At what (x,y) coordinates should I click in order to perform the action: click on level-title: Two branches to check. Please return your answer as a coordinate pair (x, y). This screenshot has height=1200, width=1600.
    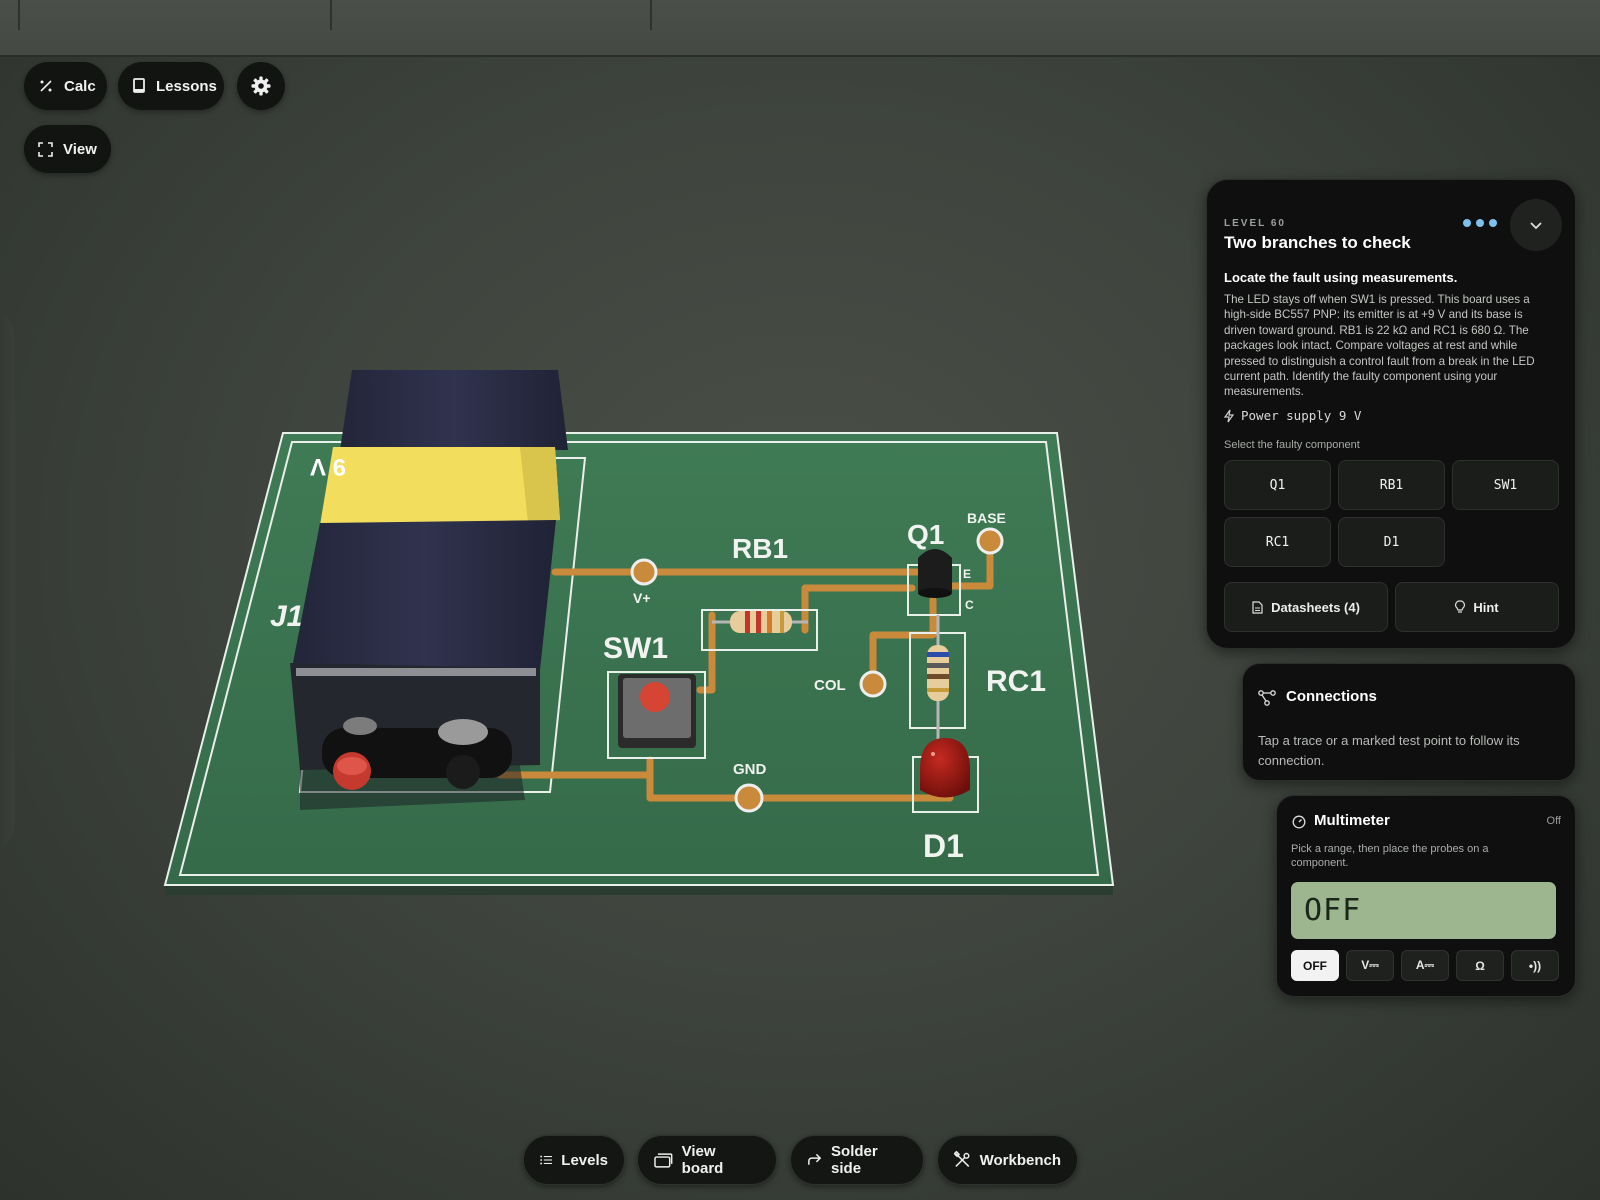
    Looking at the image, I should click on (1317, 242).